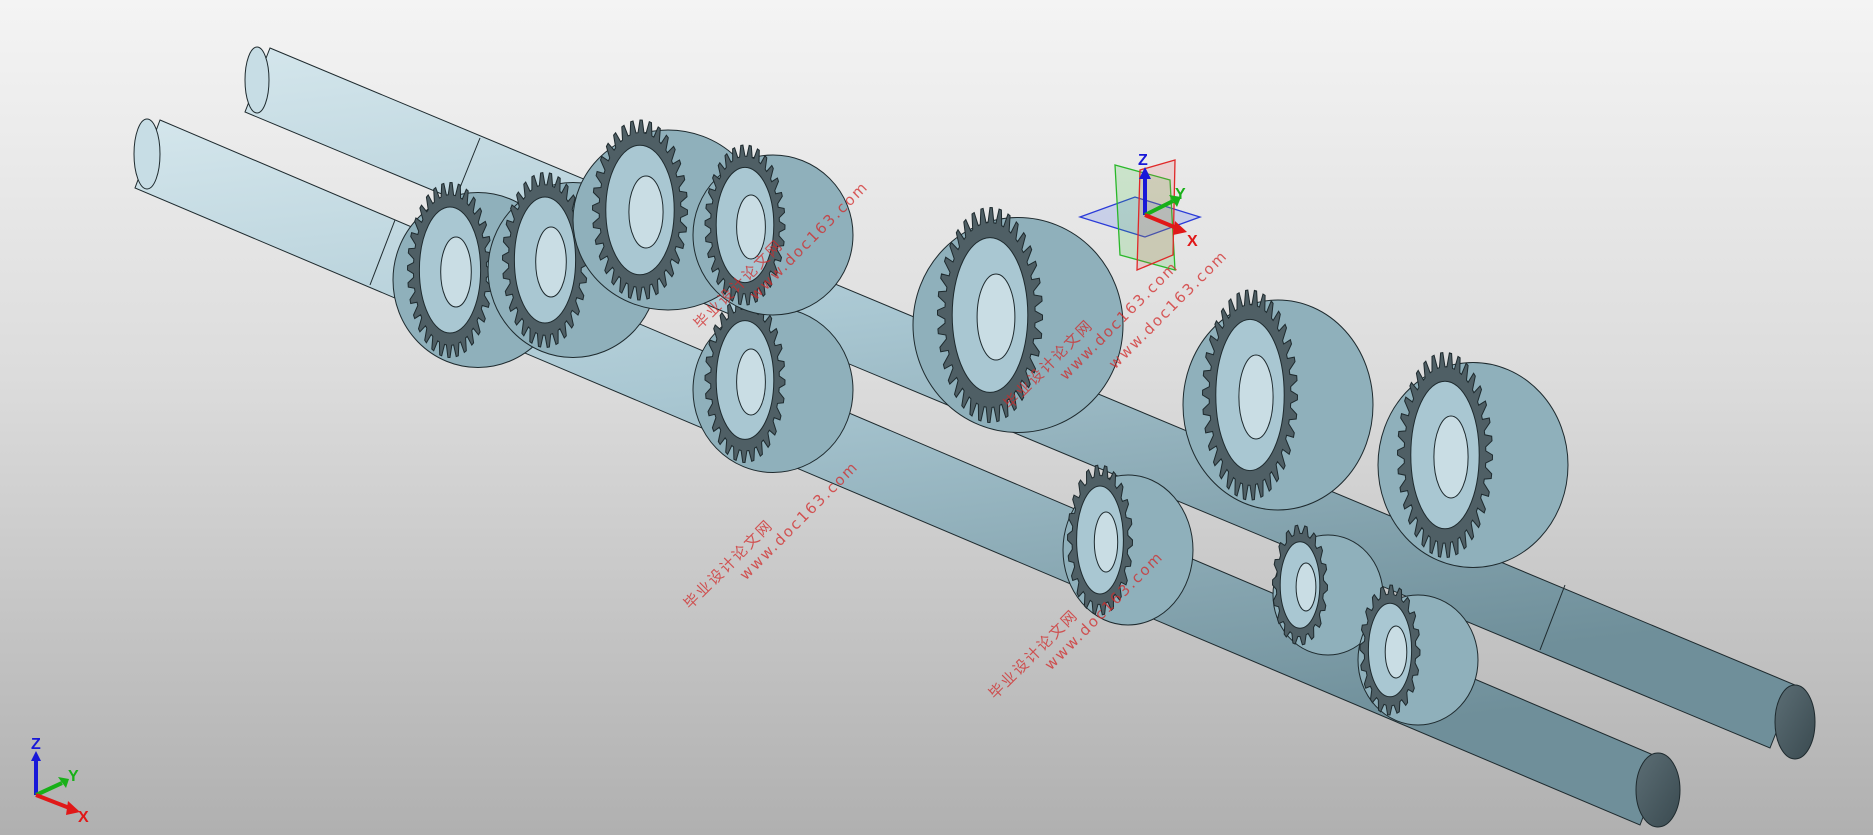  Describe the element at coordinates (1140, 211) in the screenshot. I see `model-triad: Z Y X` at that location.